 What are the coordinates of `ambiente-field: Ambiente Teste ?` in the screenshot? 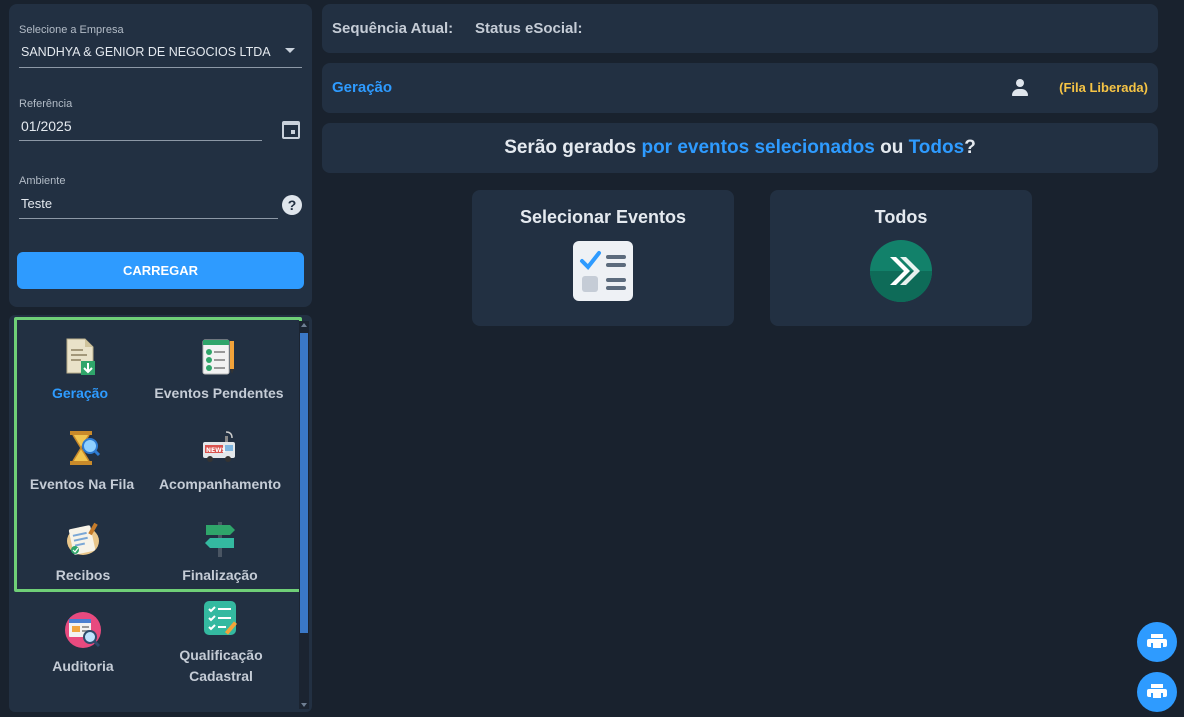 It's located at (160, 197).